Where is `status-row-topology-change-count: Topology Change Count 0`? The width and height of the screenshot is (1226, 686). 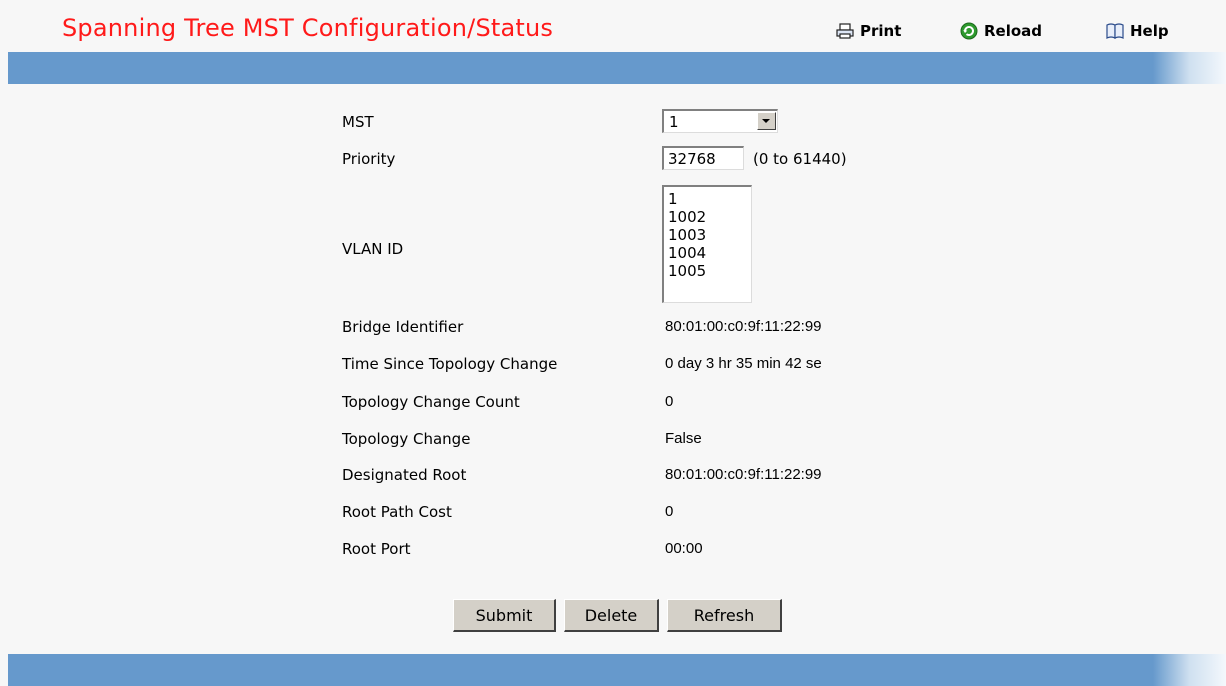
status-row-topology-change-count: Topology Change Count 0 is located at coordinates (613, 402).